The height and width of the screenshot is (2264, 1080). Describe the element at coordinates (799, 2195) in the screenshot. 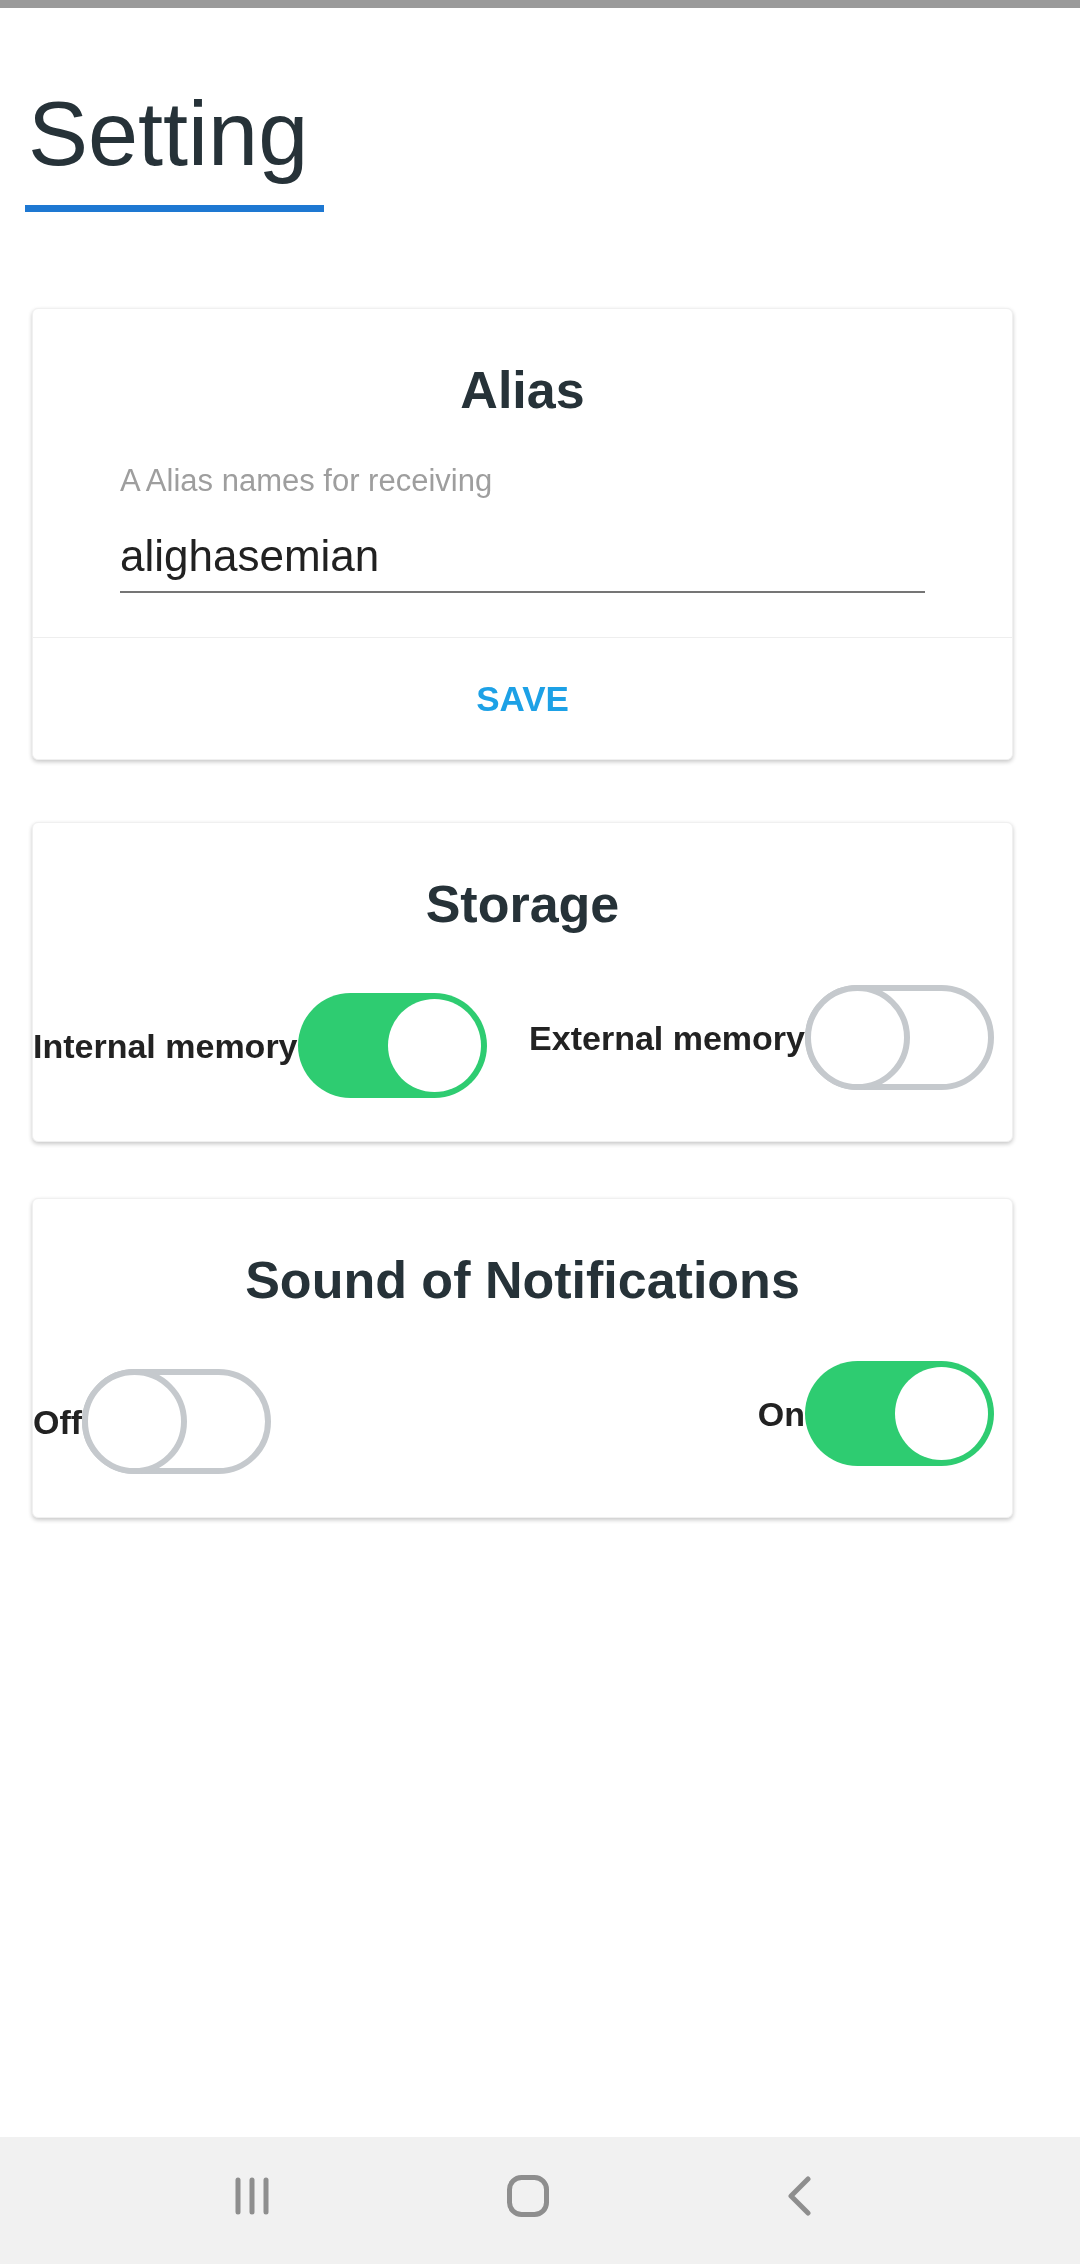

I see `back-icon` at that location.